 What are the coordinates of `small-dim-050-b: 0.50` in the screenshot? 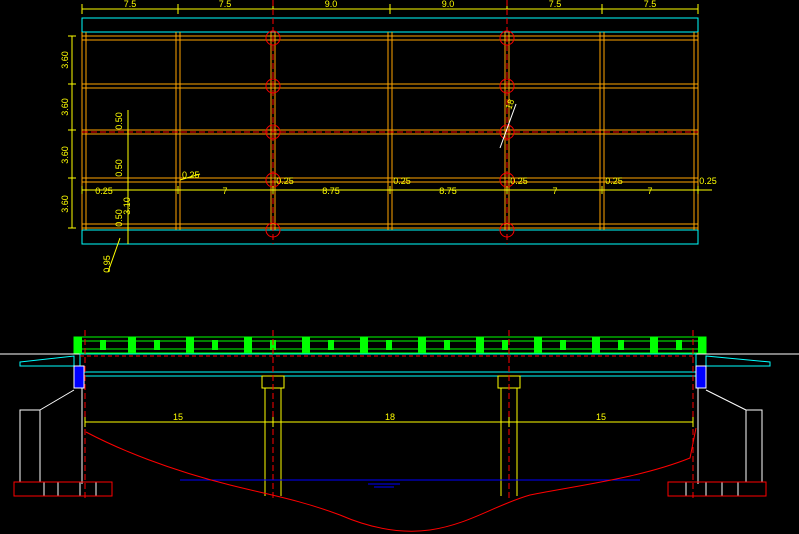 It's located at (119, 168).